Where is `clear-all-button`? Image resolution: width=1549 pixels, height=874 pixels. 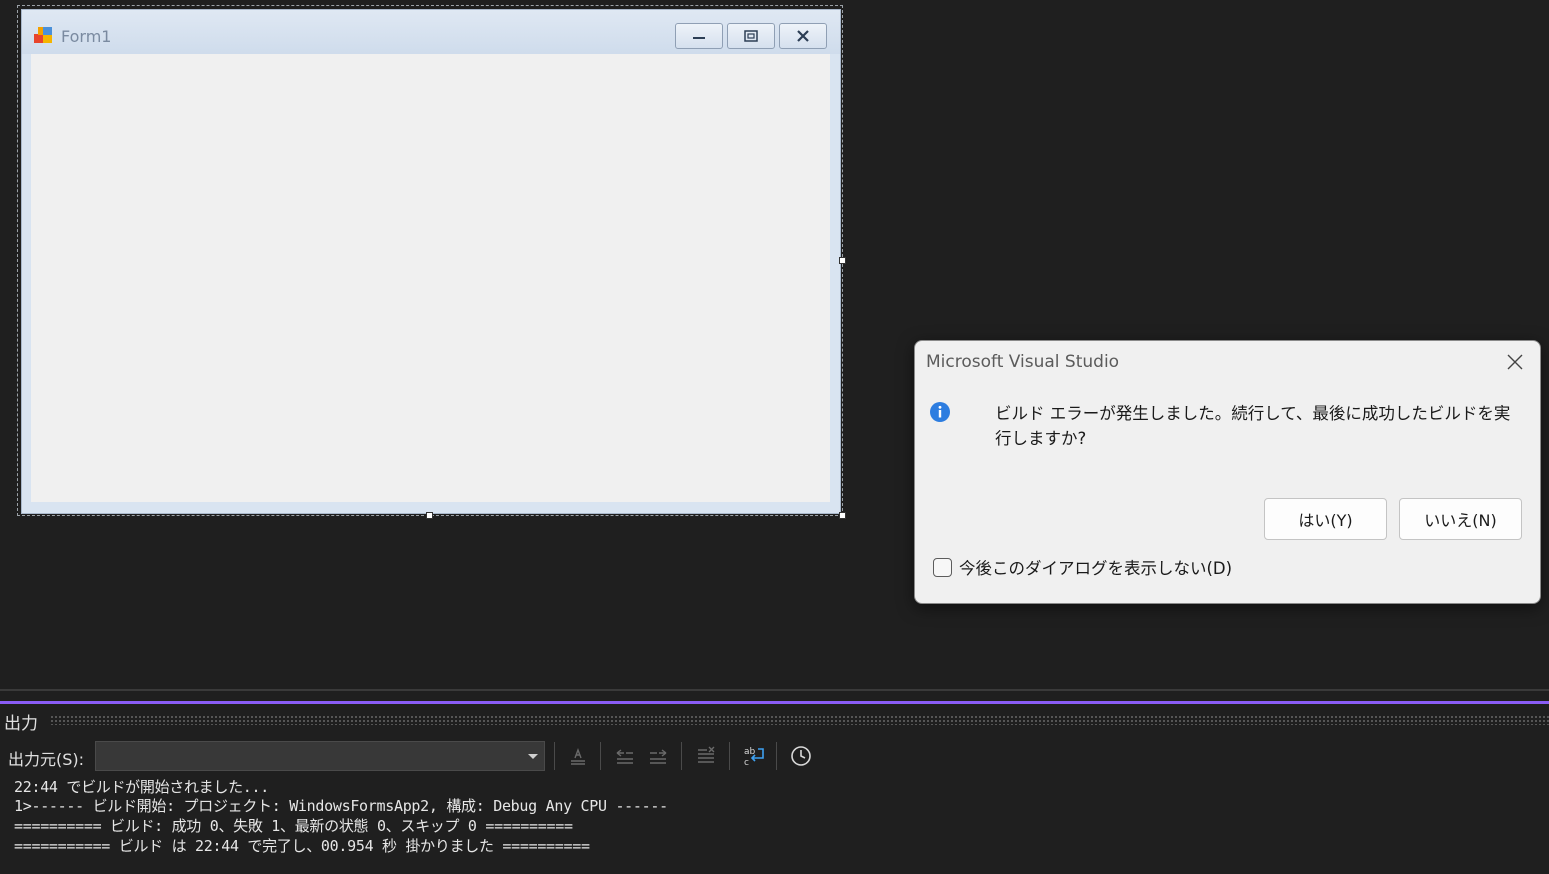
clear-all-button is located at coordinates (706, 756).